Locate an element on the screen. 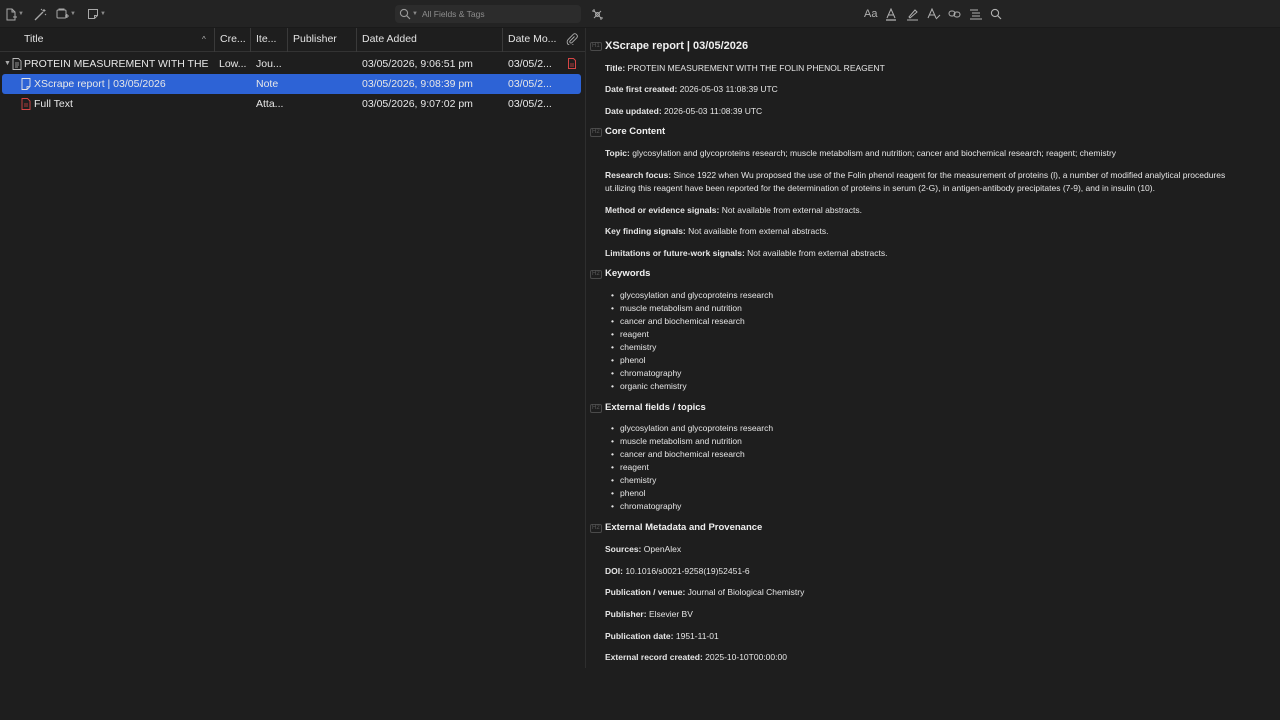 The width and height of the screenshot is (1280, 720). row-date-added: 03/05/2026, 9:08:39 pm is located at coordinates (417, 84).